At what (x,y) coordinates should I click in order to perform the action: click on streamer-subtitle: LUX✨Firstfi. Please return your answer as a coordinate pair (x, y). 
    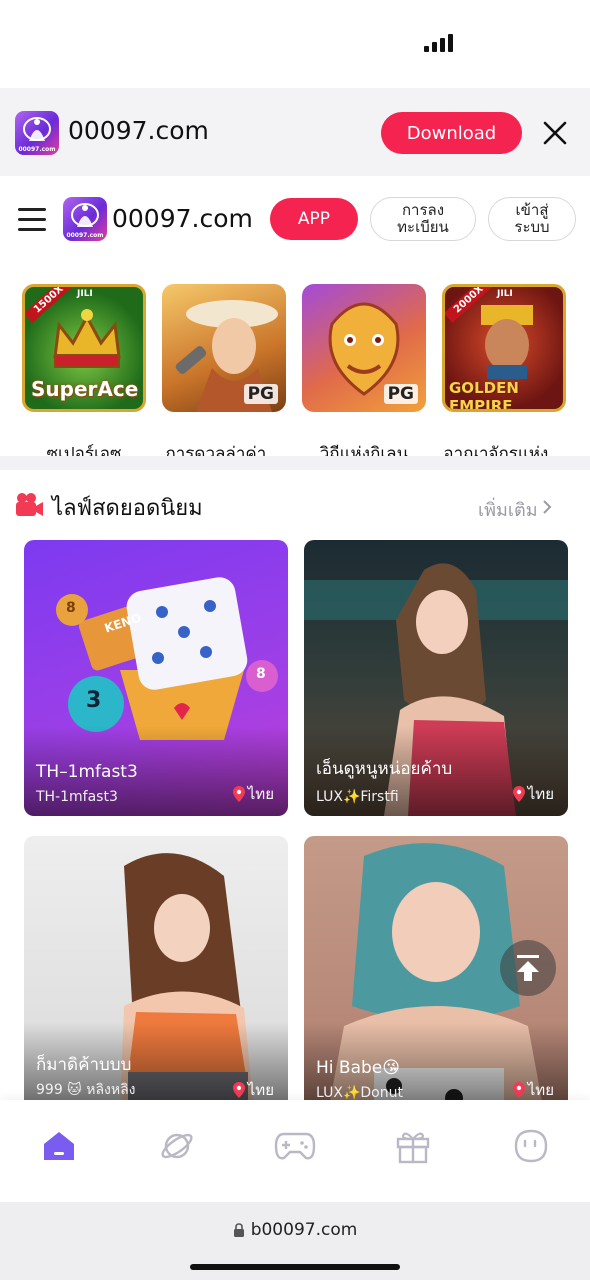
    Looking at the image, I should click on (357, 797).